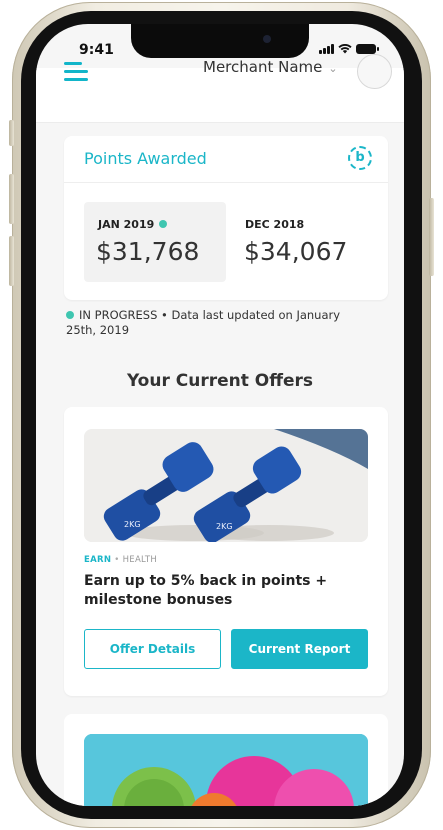 The height and width of the screenshot is (830, 443). I want to click on merchant-name: Merchant Name, so click(263, 67).